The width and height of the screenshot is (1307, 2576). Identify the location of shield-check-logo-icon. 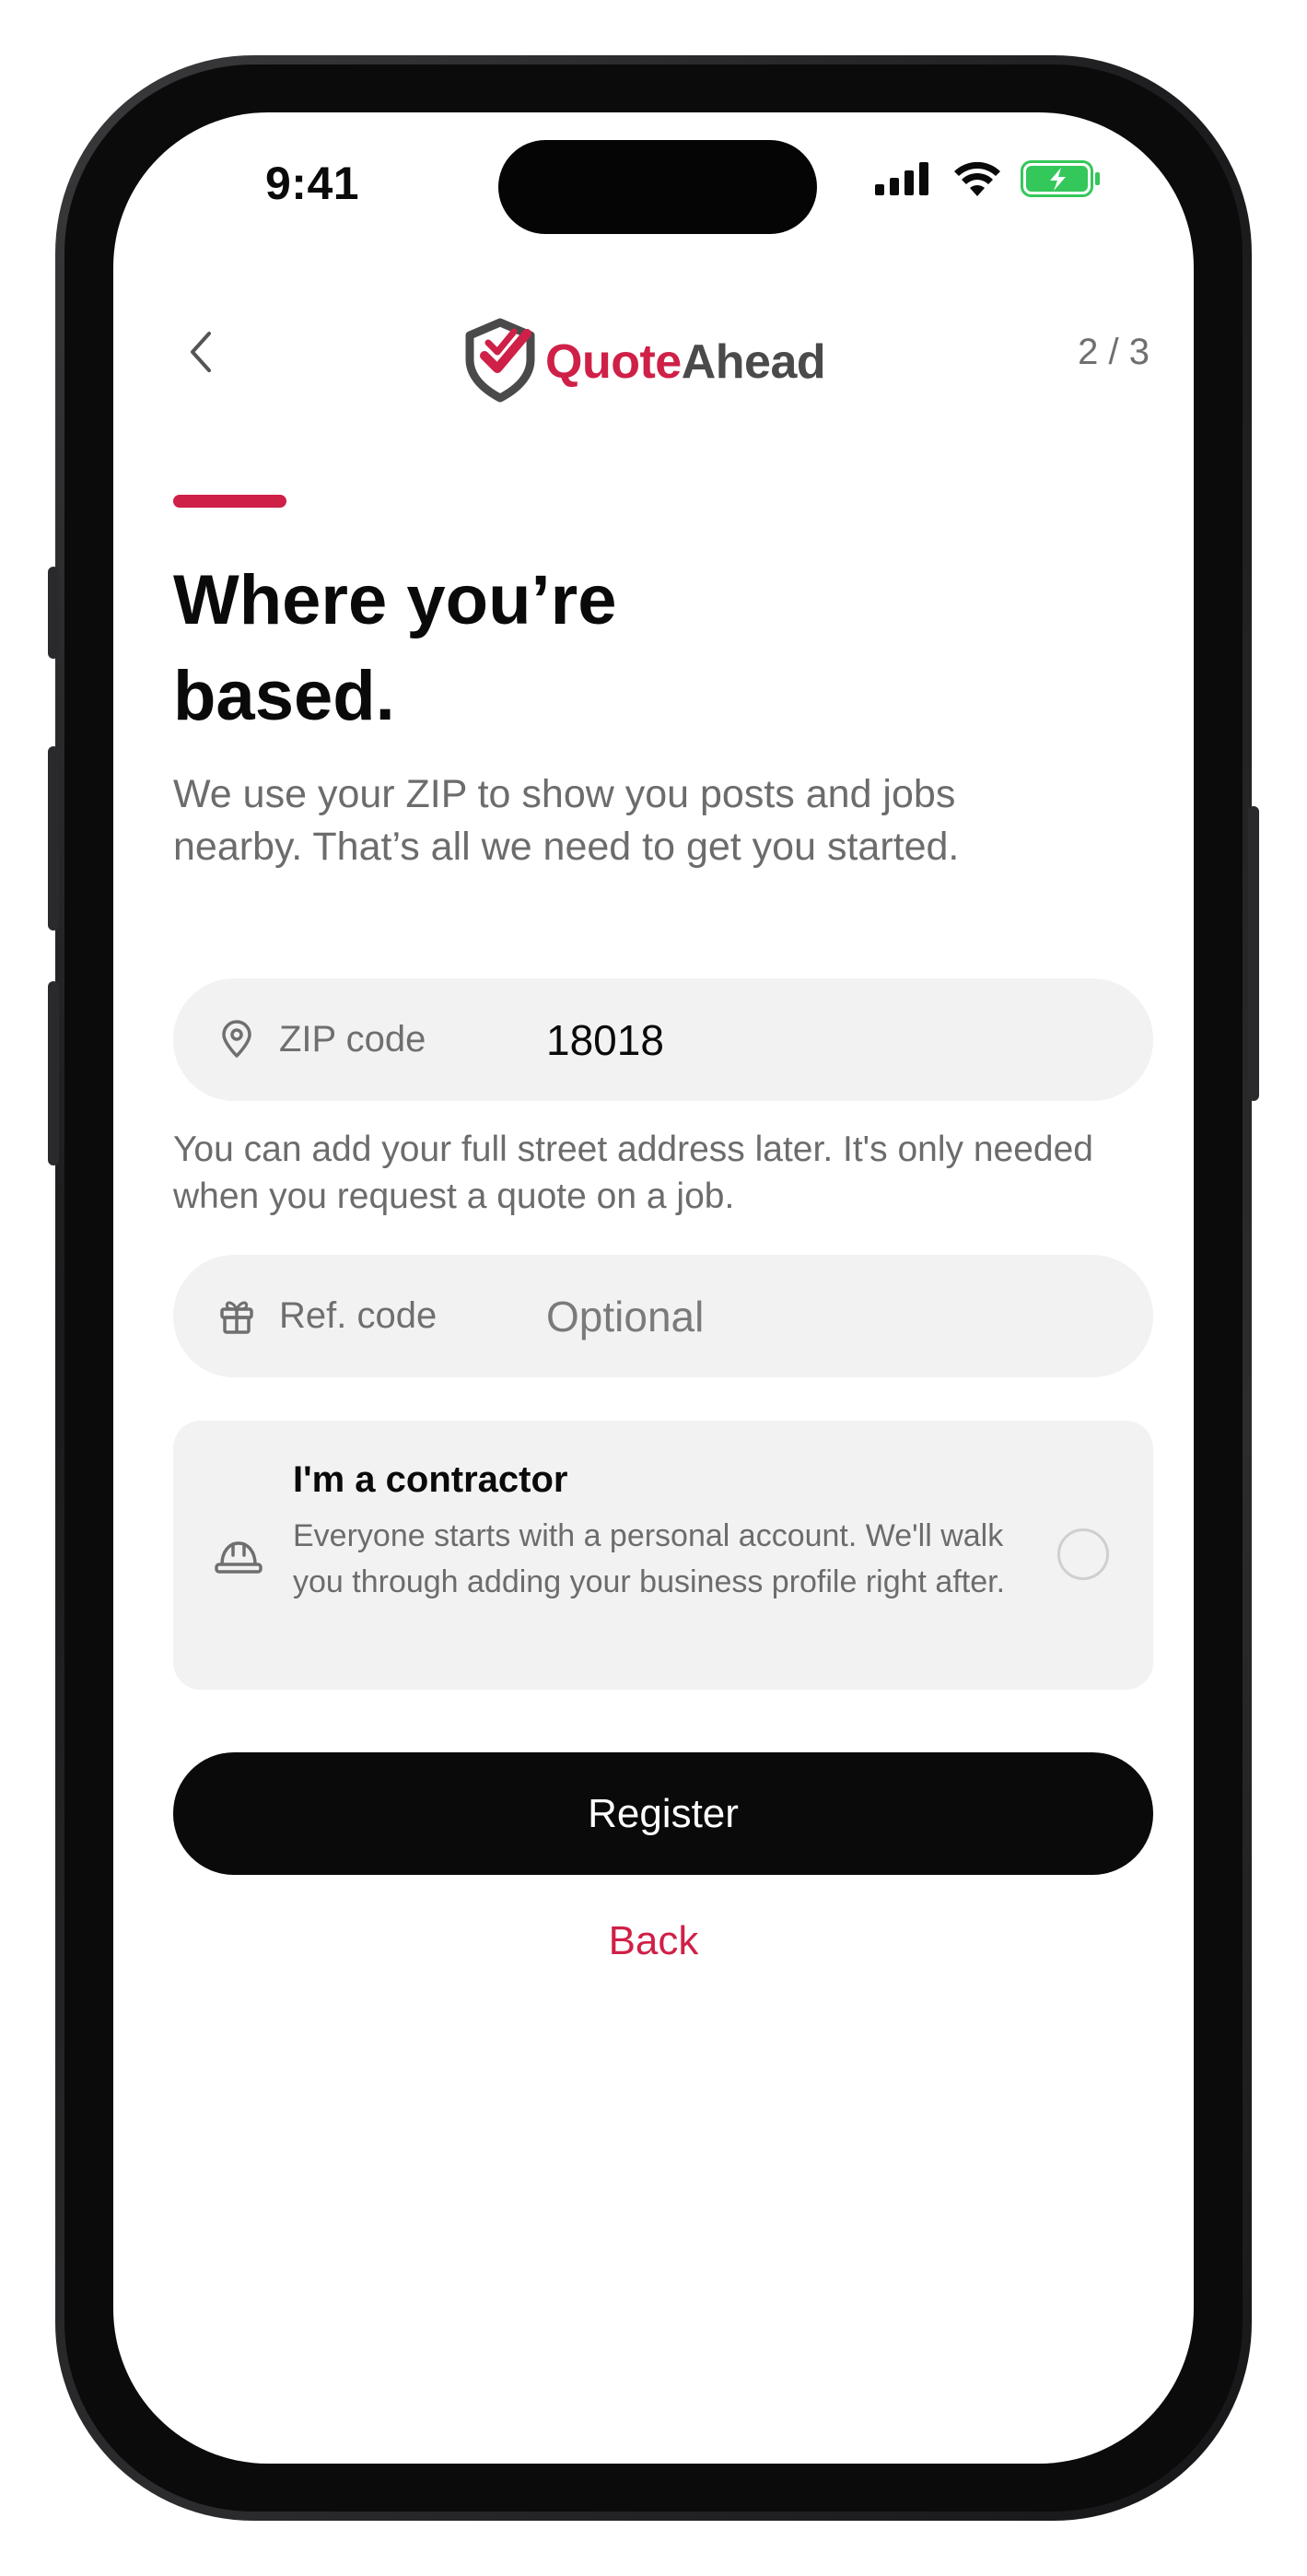
(501, 361).